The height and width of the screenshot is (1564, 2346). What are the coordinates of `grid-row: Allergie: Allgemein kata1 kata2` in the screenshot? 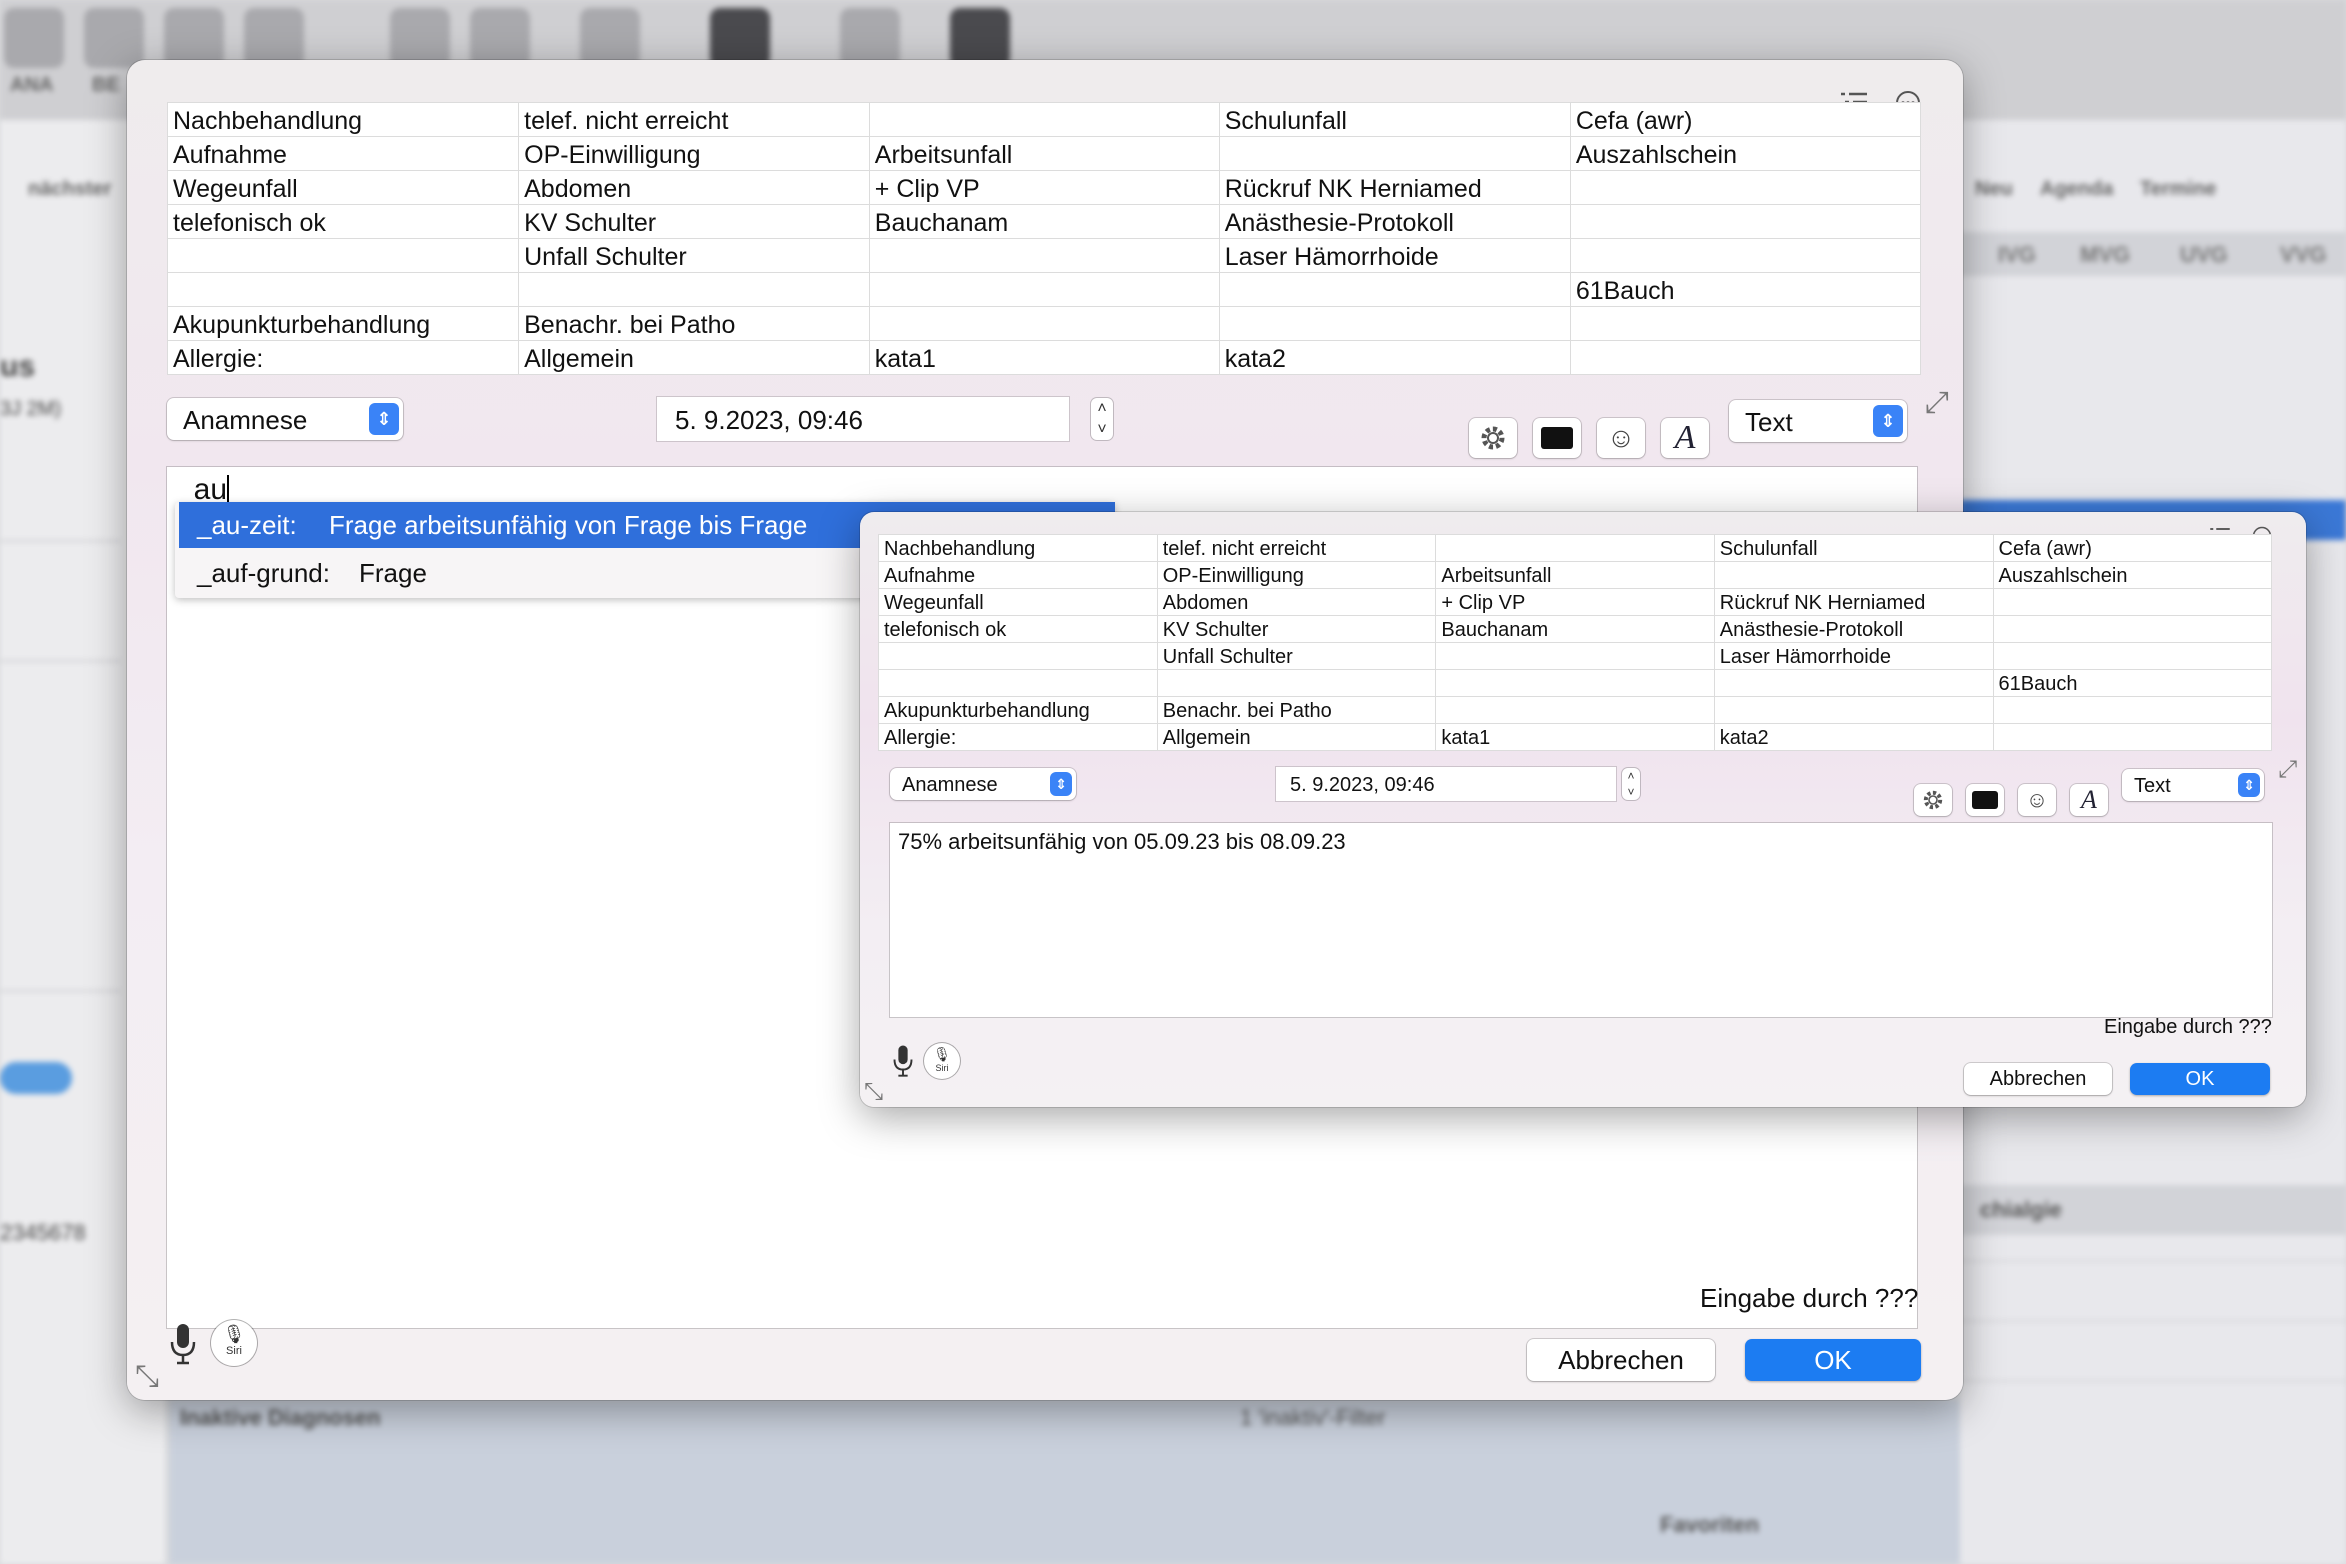 It's located at (1575, 737).